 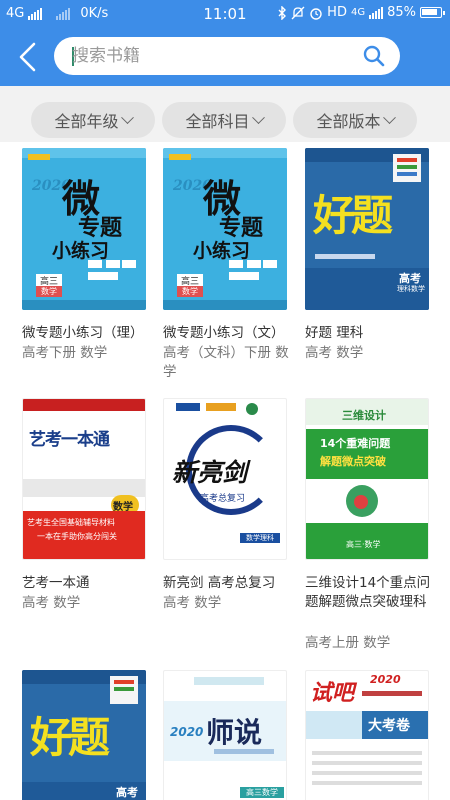 I want to click on cover-top: 三维设计, so click(x=364, y=415).